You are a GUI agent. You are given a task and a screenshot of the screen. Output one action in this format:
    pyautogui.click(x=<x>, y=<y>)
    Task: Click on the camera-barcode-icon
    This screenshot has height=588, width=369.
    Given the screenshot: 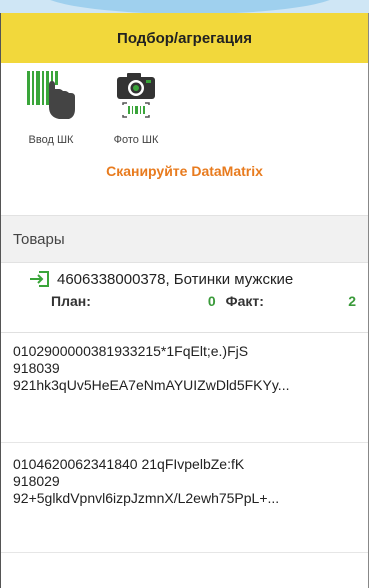 What is the action you would take?
    pyautogui.click(x=136, y=92)
    